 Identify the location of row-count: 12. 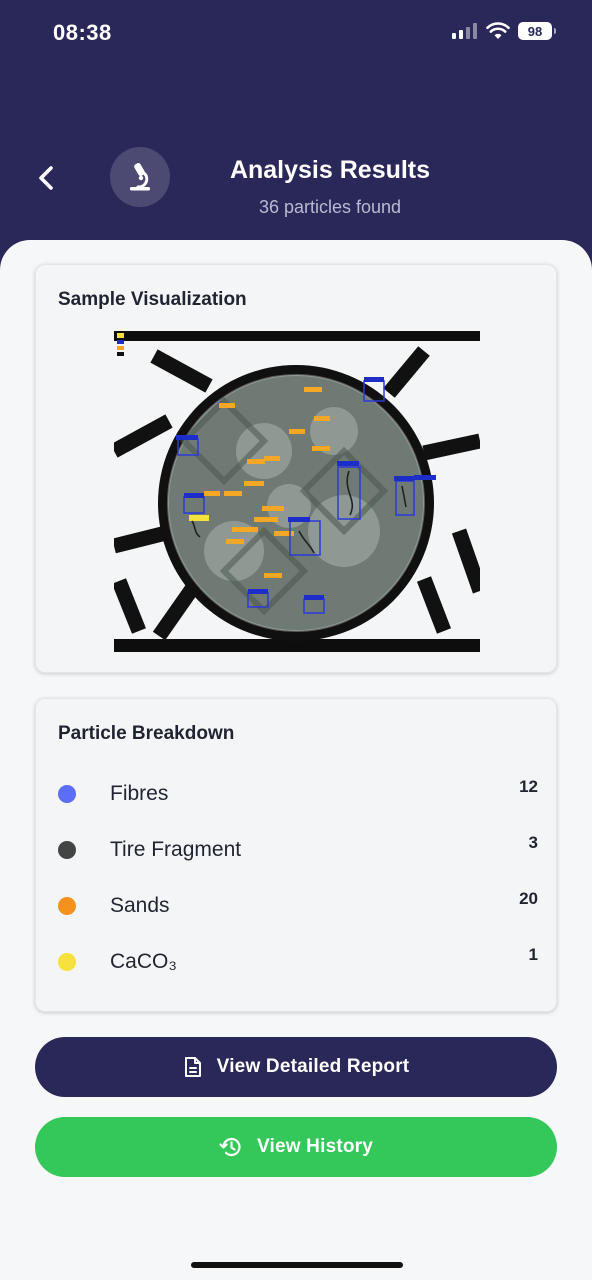
(528, 786).